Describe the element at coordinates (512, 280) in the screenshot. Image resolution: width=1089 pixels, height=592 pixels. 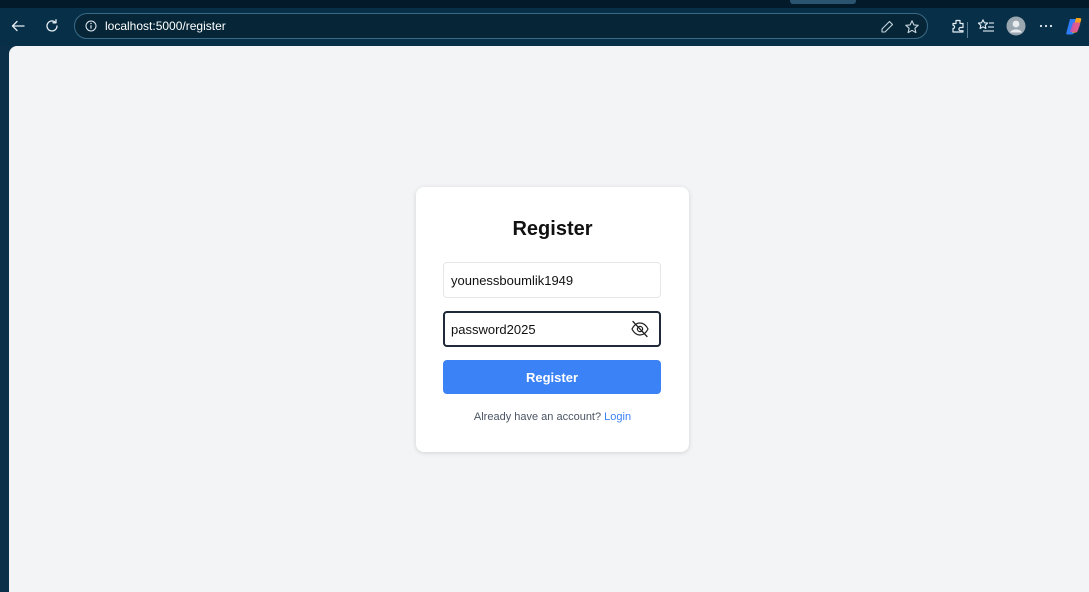
I see `username-value: younessboumlik1949` at that location.